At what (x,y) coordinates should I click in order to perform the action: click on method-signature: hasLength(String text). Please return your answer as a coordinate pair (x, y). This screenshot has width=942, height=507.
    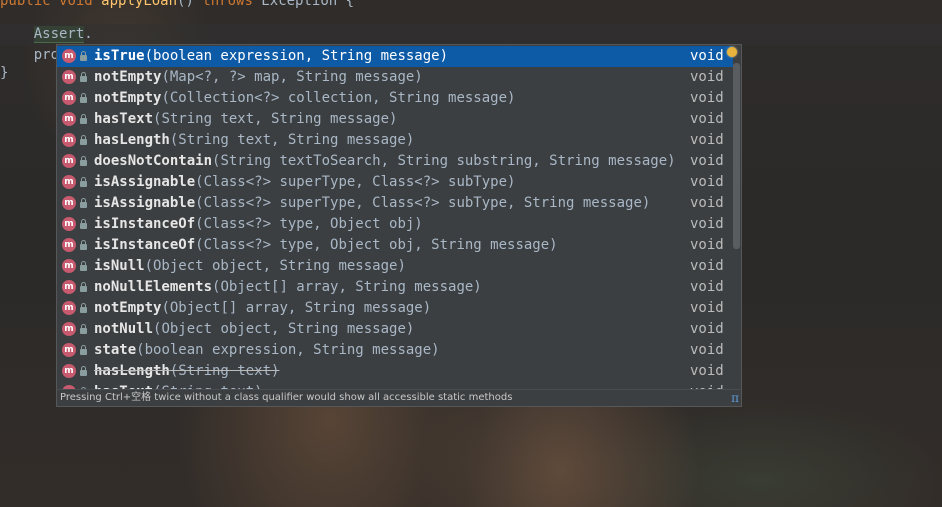
    Looking at the image, I should click on (186, 371).